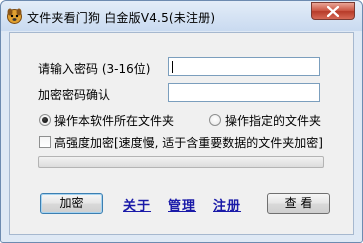  I want to click on close-button, so click(333, 11).